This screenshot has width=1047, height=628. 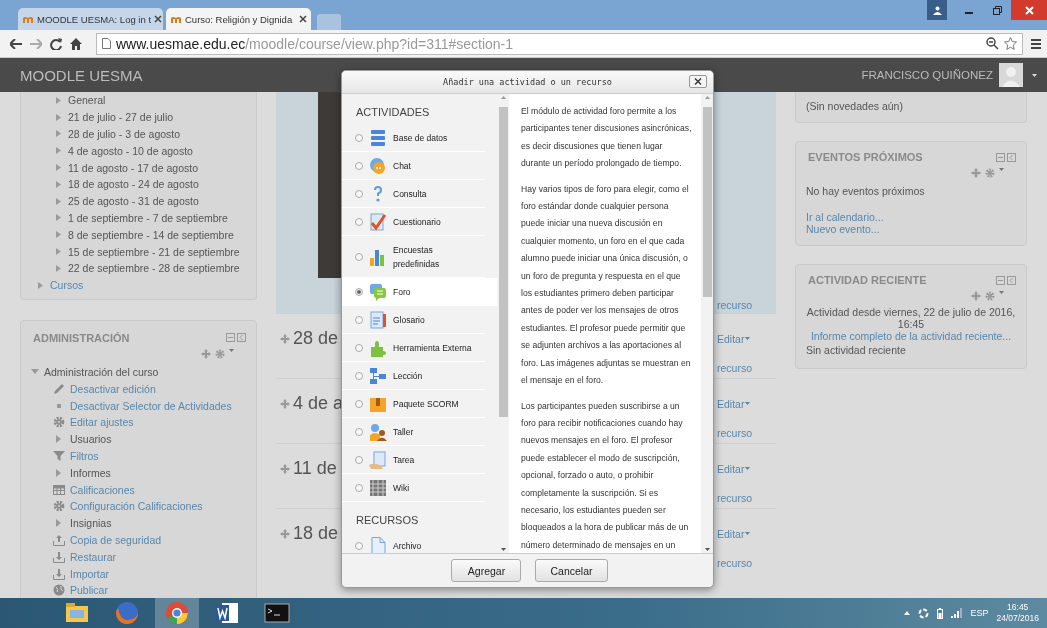 I want to click on scroll-up-icon, so click(x=503, y=97).